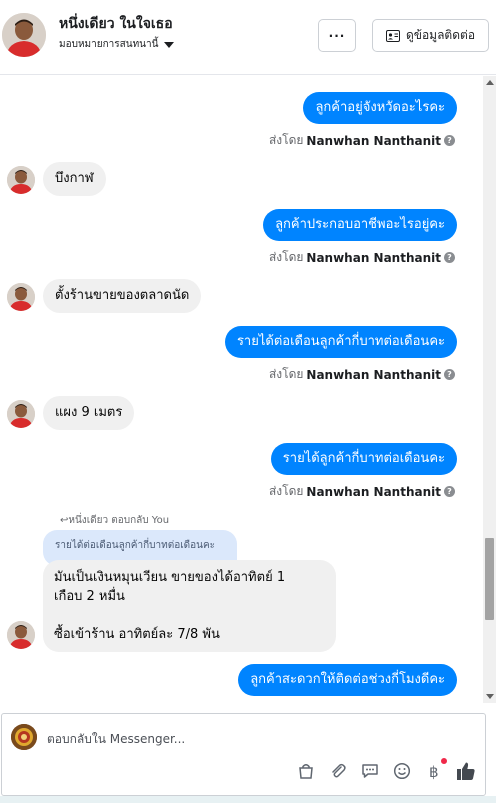 The width and height of the screenshot is (496, 803). I want to click on reply-label: ↩หนึ่งเดียว ตอบกลับ You, so click(115, 520).